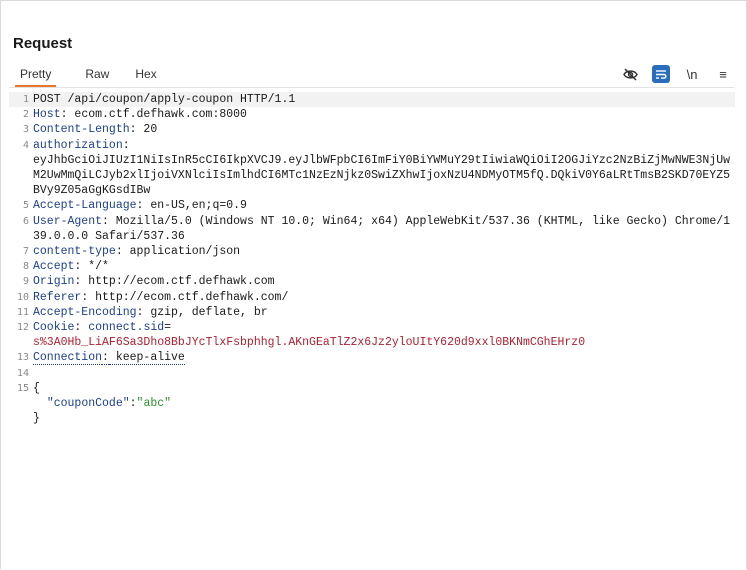 The height and width of the screenshot is (570, 747). Describe the element at coordinates (22, 328) in the screenshot. I see `line-number: 12` at that location.